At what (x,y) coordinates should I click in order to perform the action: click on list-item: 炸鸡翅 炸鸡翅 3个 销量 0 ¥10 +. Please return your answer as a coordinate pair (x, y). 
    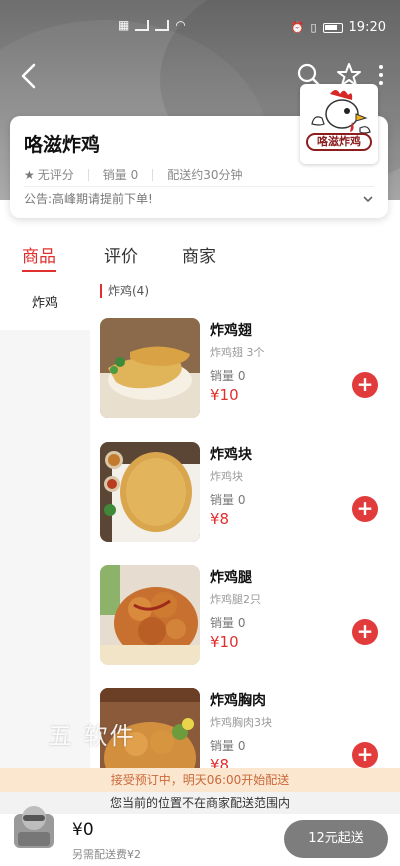
    Looking at the image, I should click on (250, 368).